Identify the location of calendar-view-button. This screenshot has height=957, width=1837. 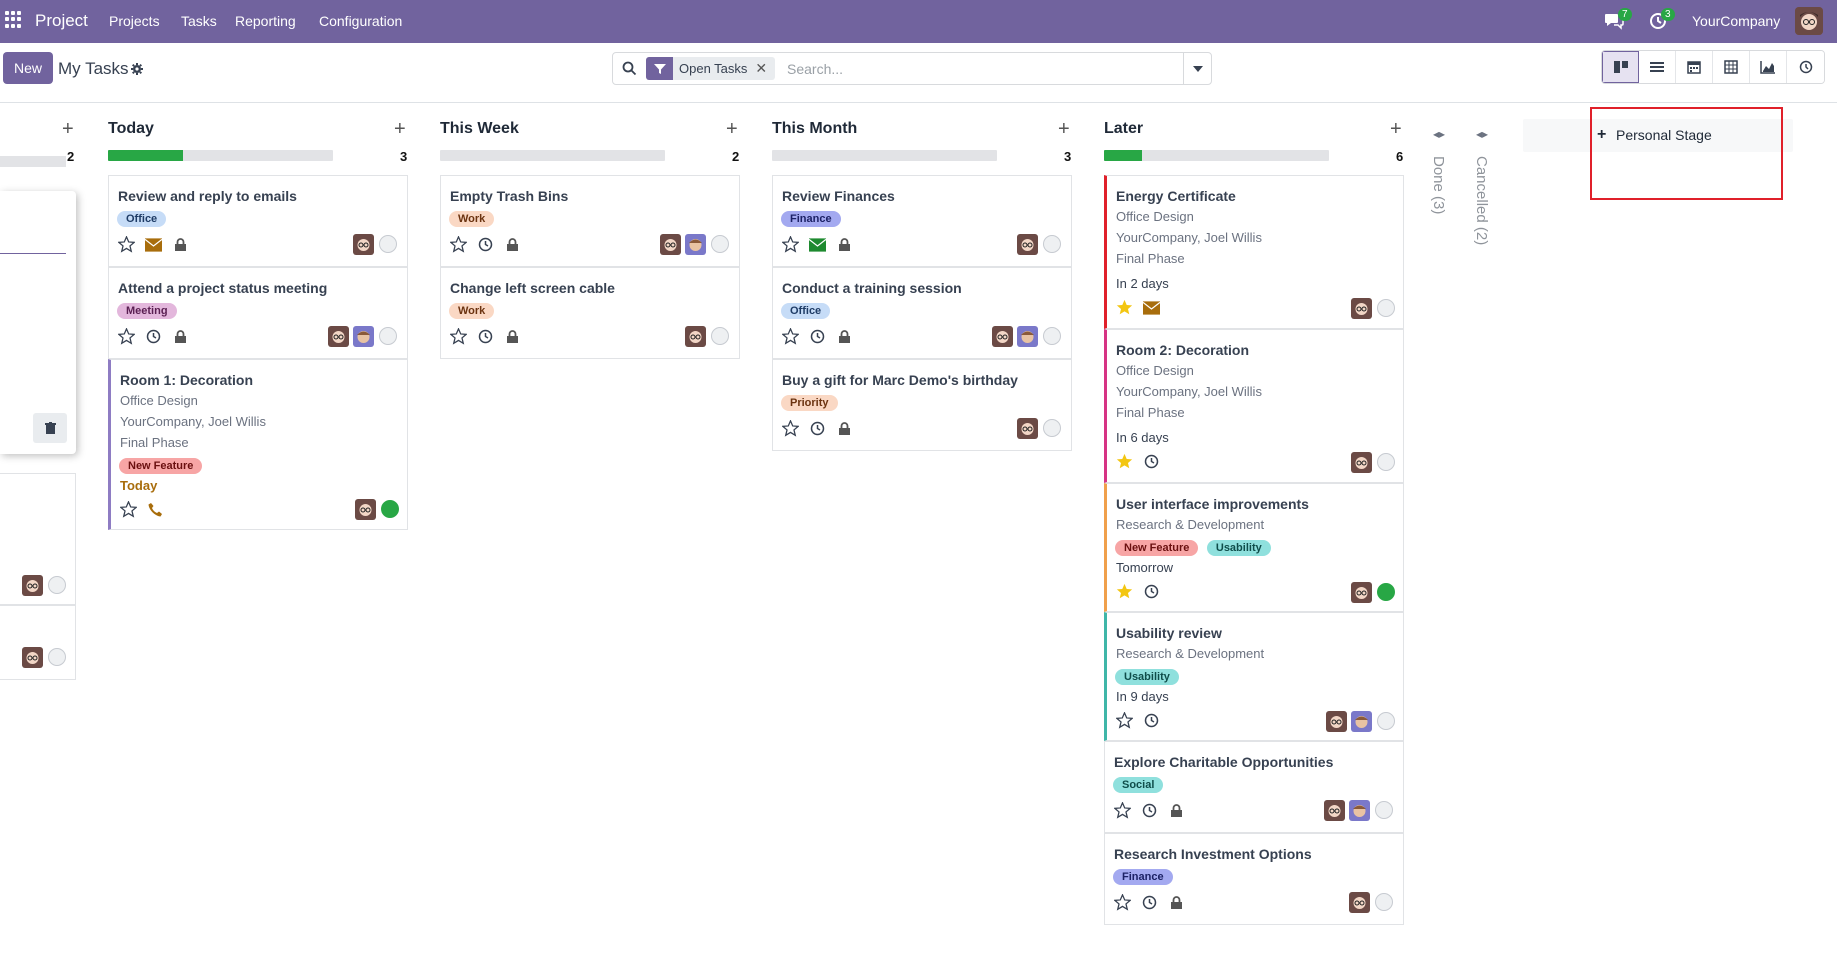
(1694, 67).